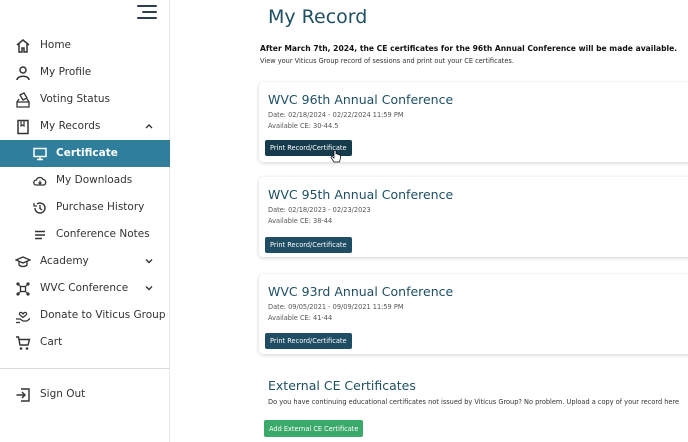 The height and width of the screenshot is (442, 688). What do you see at coordinates (336, 115) in the screenshot?
I see `card-date: Date: 02/18/2024 - 02/22/2024 11:59 PM` at bounding box center [336, 115].